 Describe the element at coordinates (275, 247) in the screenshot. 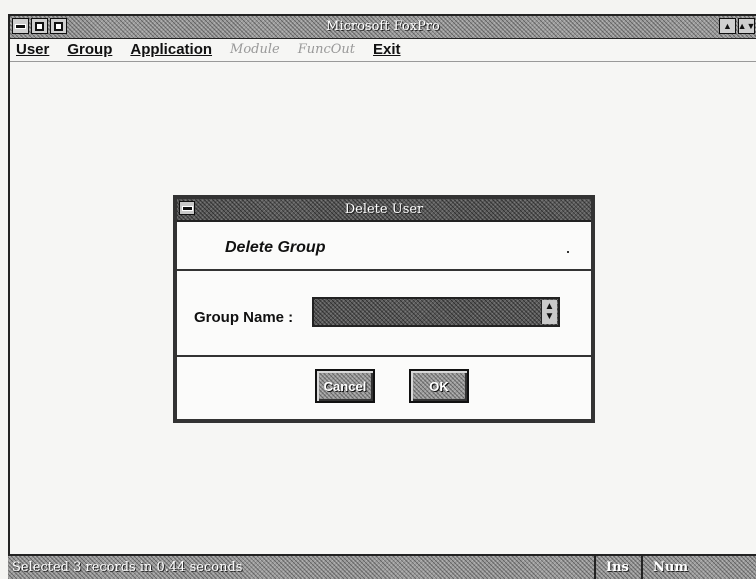

I see `dialog-heading: Delete Group` at that location.